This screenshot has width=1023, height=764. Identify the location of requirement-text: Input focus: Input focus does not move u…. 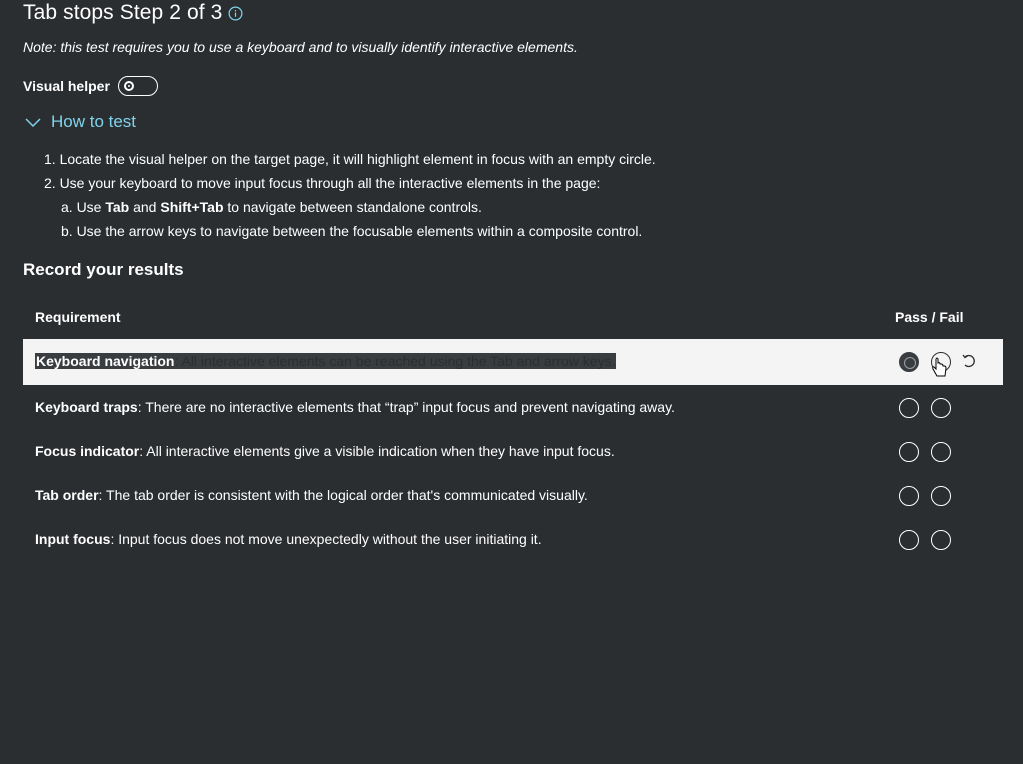
(288, 539).